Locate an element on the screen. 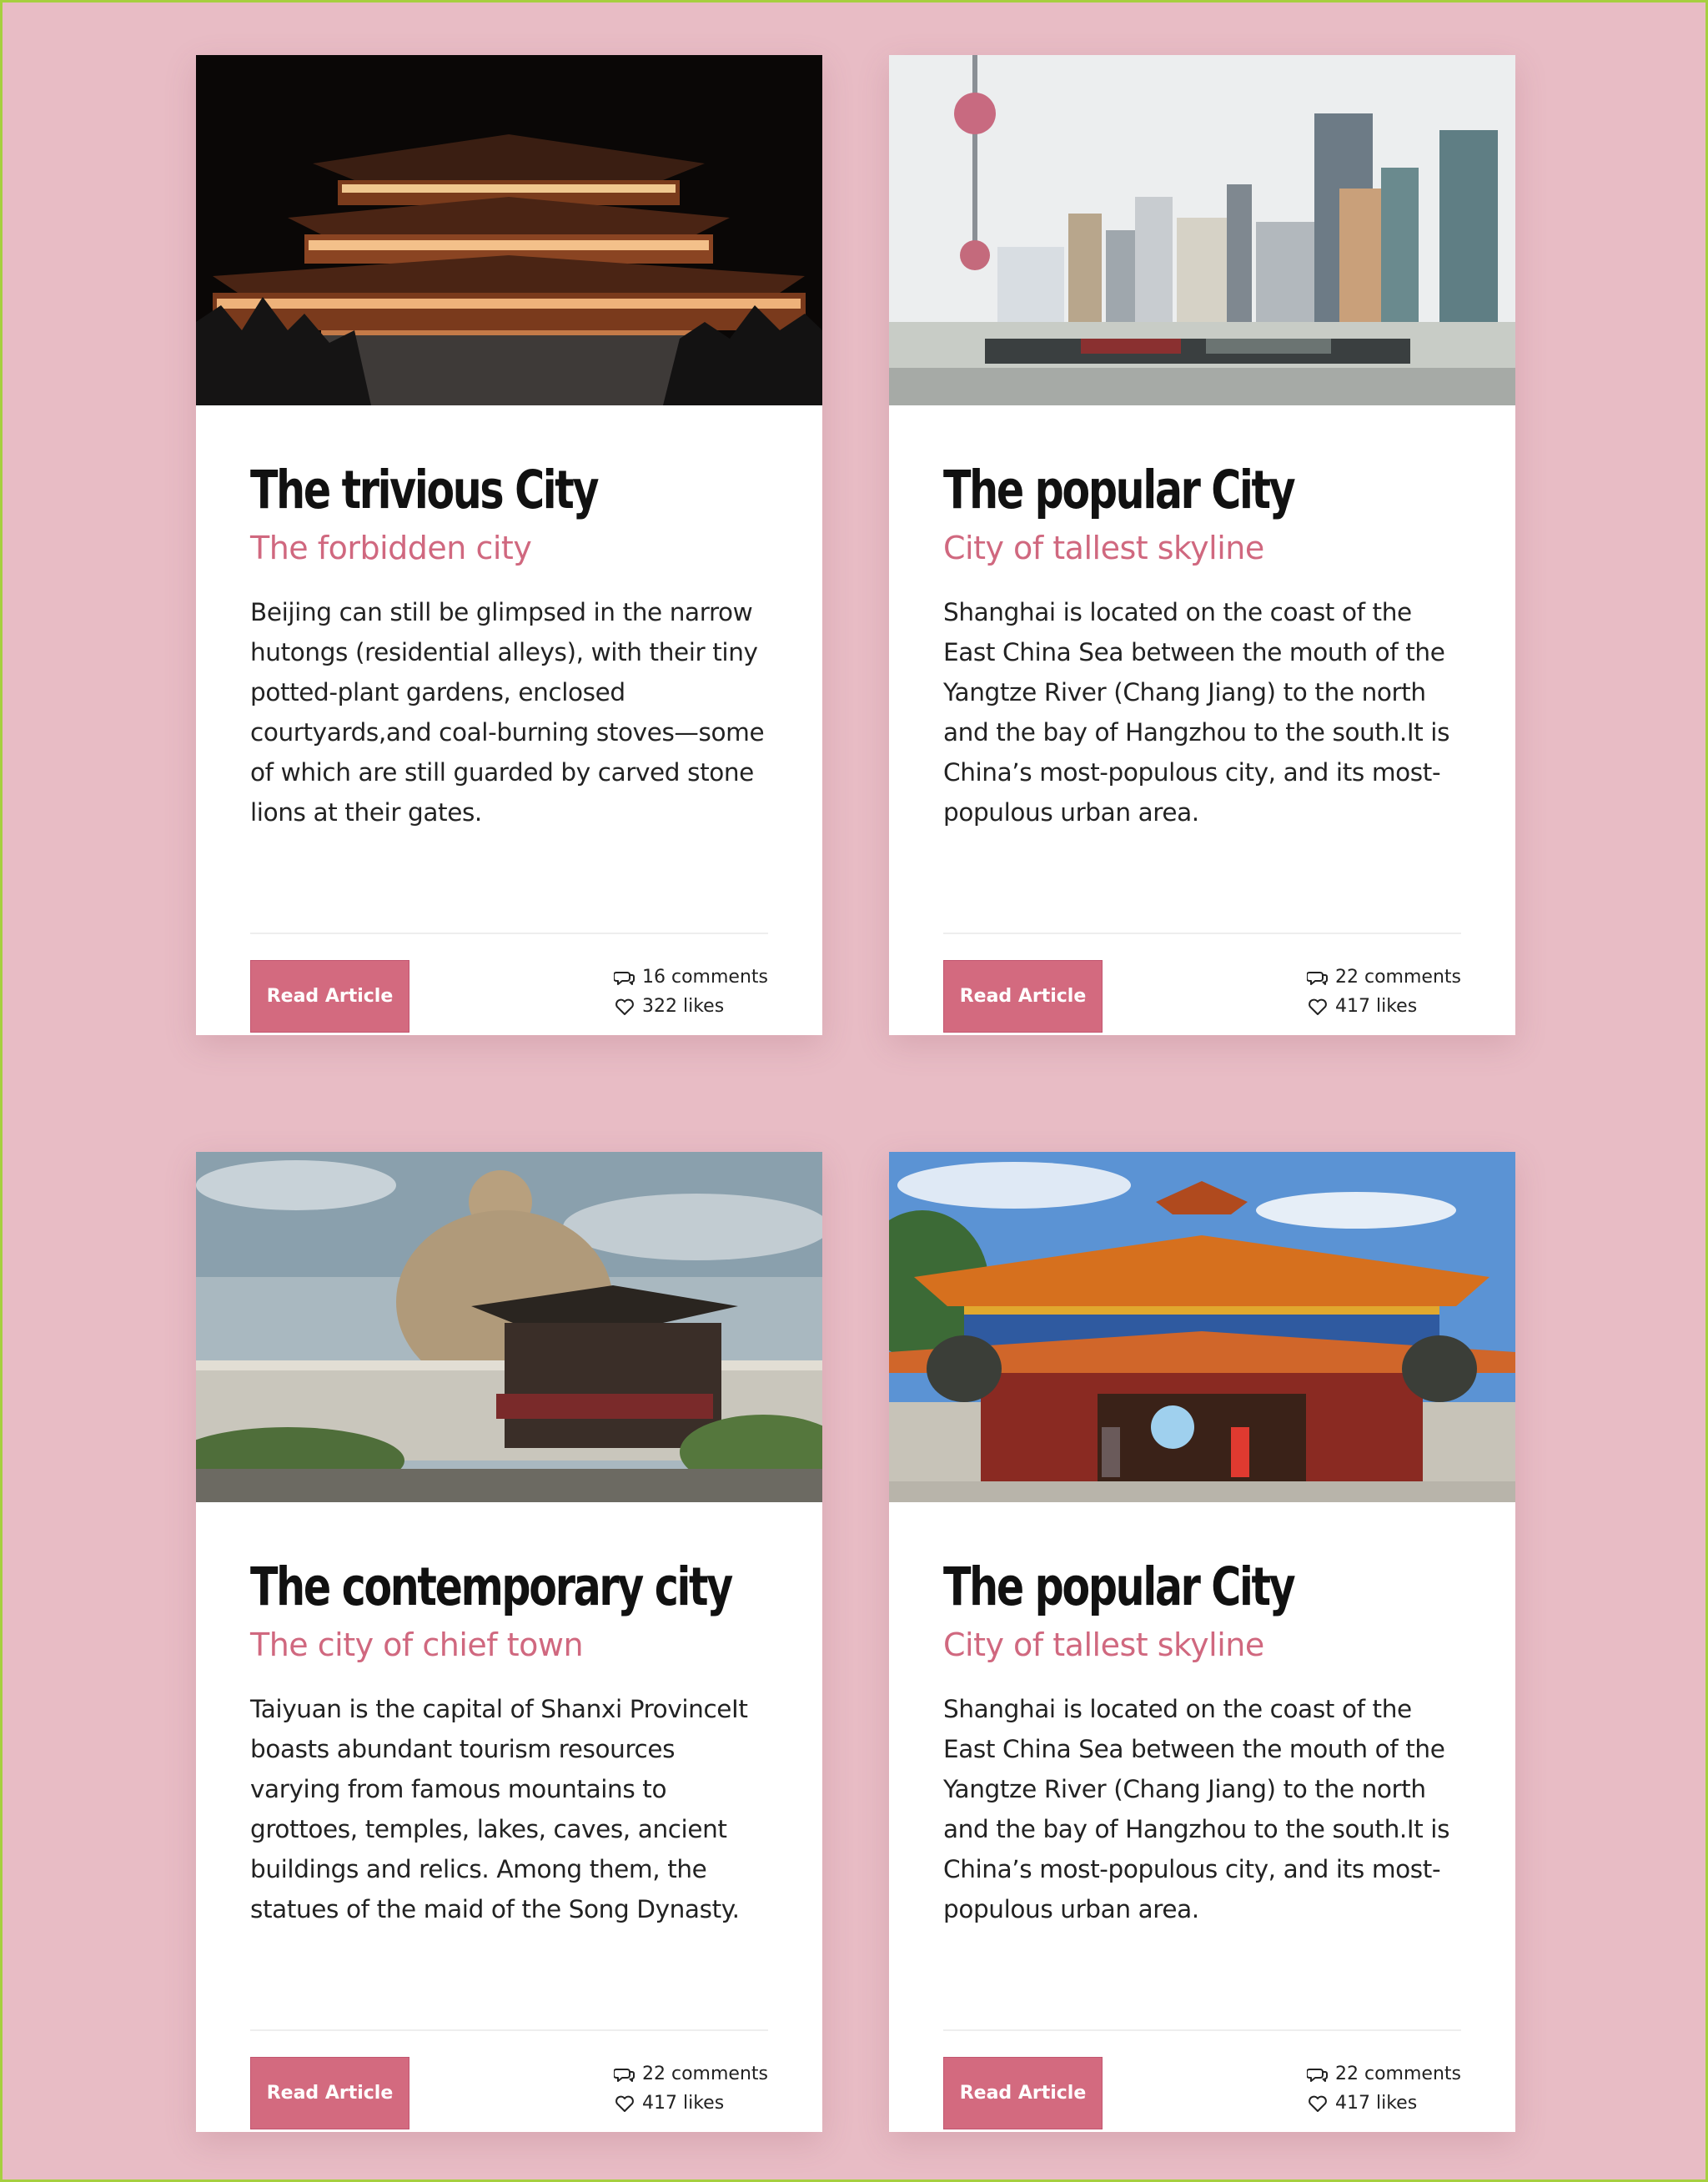 The image size is (1708, 2182). likes-count: 322 likes is located at coordinates (683, 1006).